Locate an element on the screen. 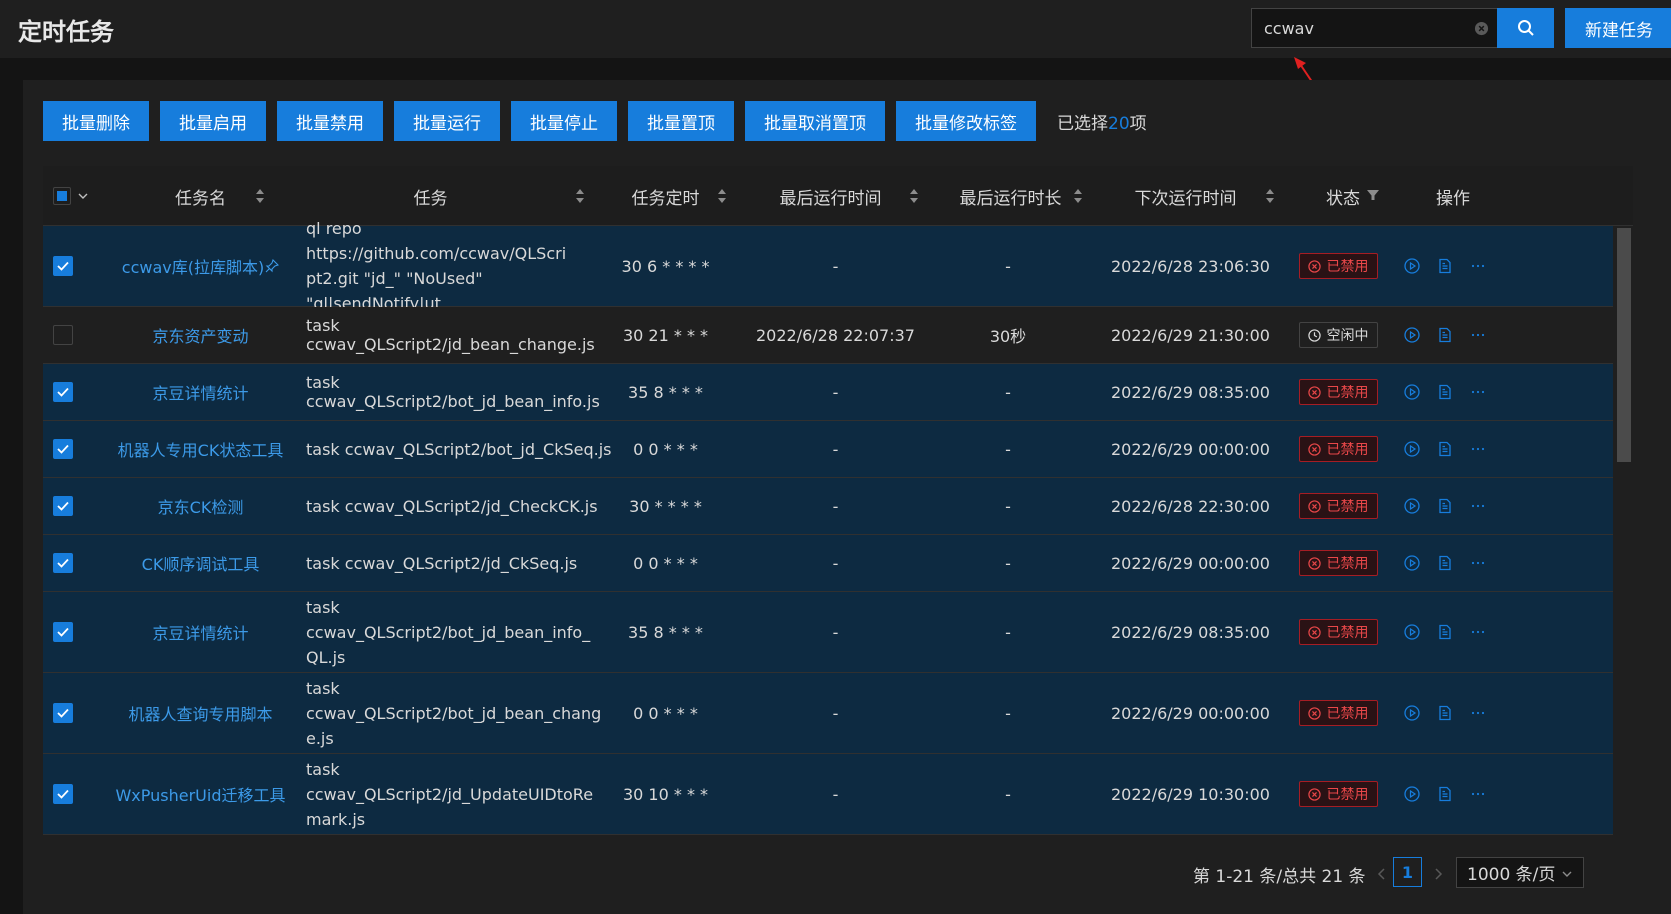  schedule-value: 30 10 * * * is located at coordinates (665, 794).